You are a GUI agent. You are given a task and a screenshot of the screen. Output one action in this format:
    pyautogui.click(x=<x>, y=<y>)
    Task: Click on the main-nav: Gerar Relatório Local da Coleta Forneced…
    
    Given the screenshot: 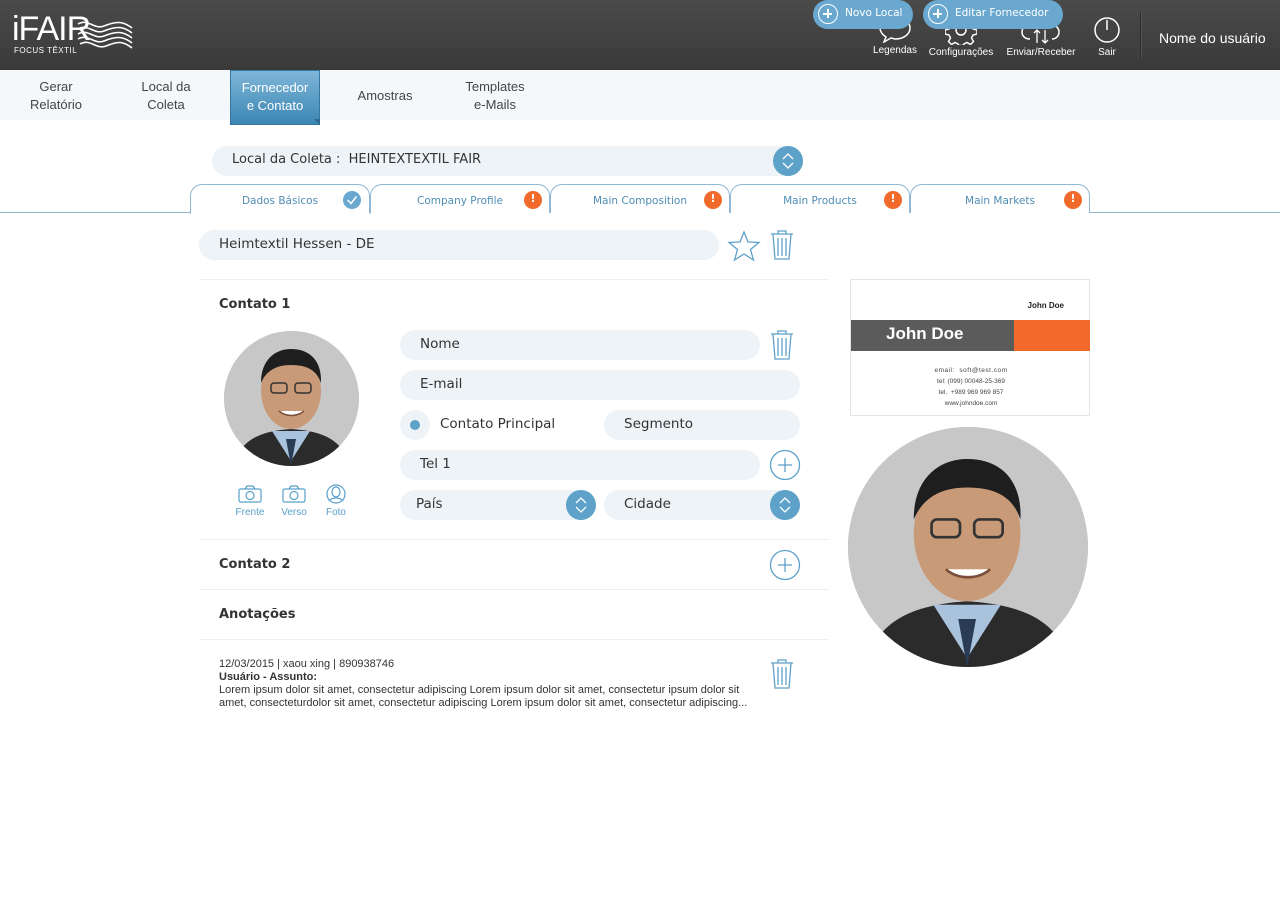 What is the action you would take?
    pyautogui.click(x=640, y=97)
    